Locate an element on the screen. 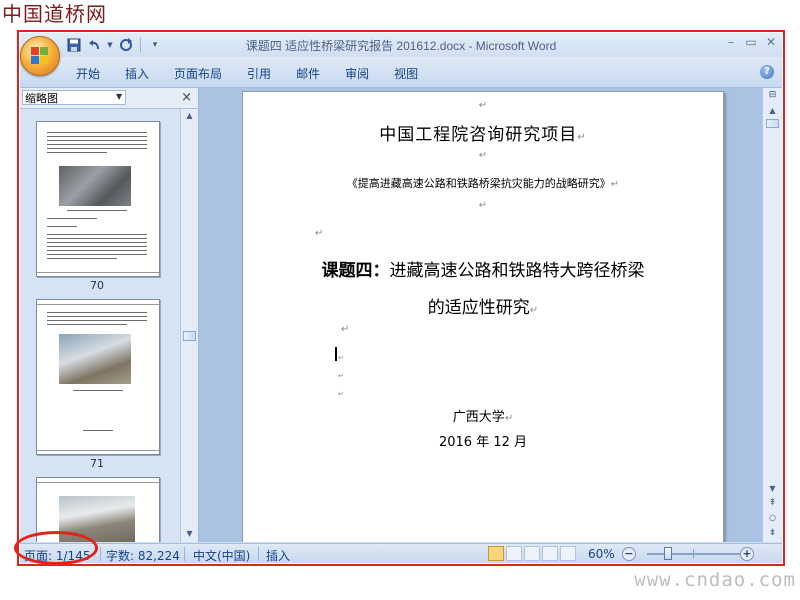 This screenshot has width=800, height=600. zoom-slider is located at coordinates (694, 554).